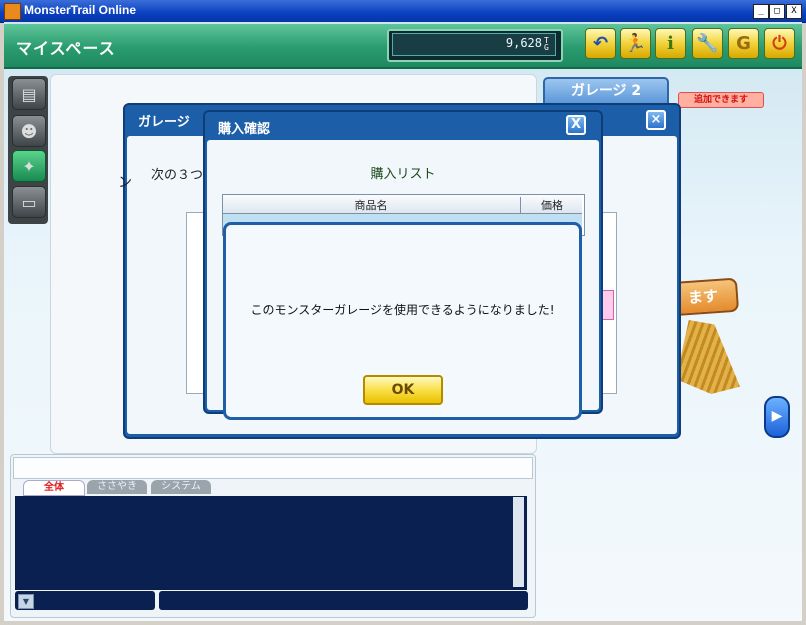 This screenshot has width=806, height=625. Describe the element at coordinates (779, 43) in the screenshot. I see `power-icon: ⏻` at that location.